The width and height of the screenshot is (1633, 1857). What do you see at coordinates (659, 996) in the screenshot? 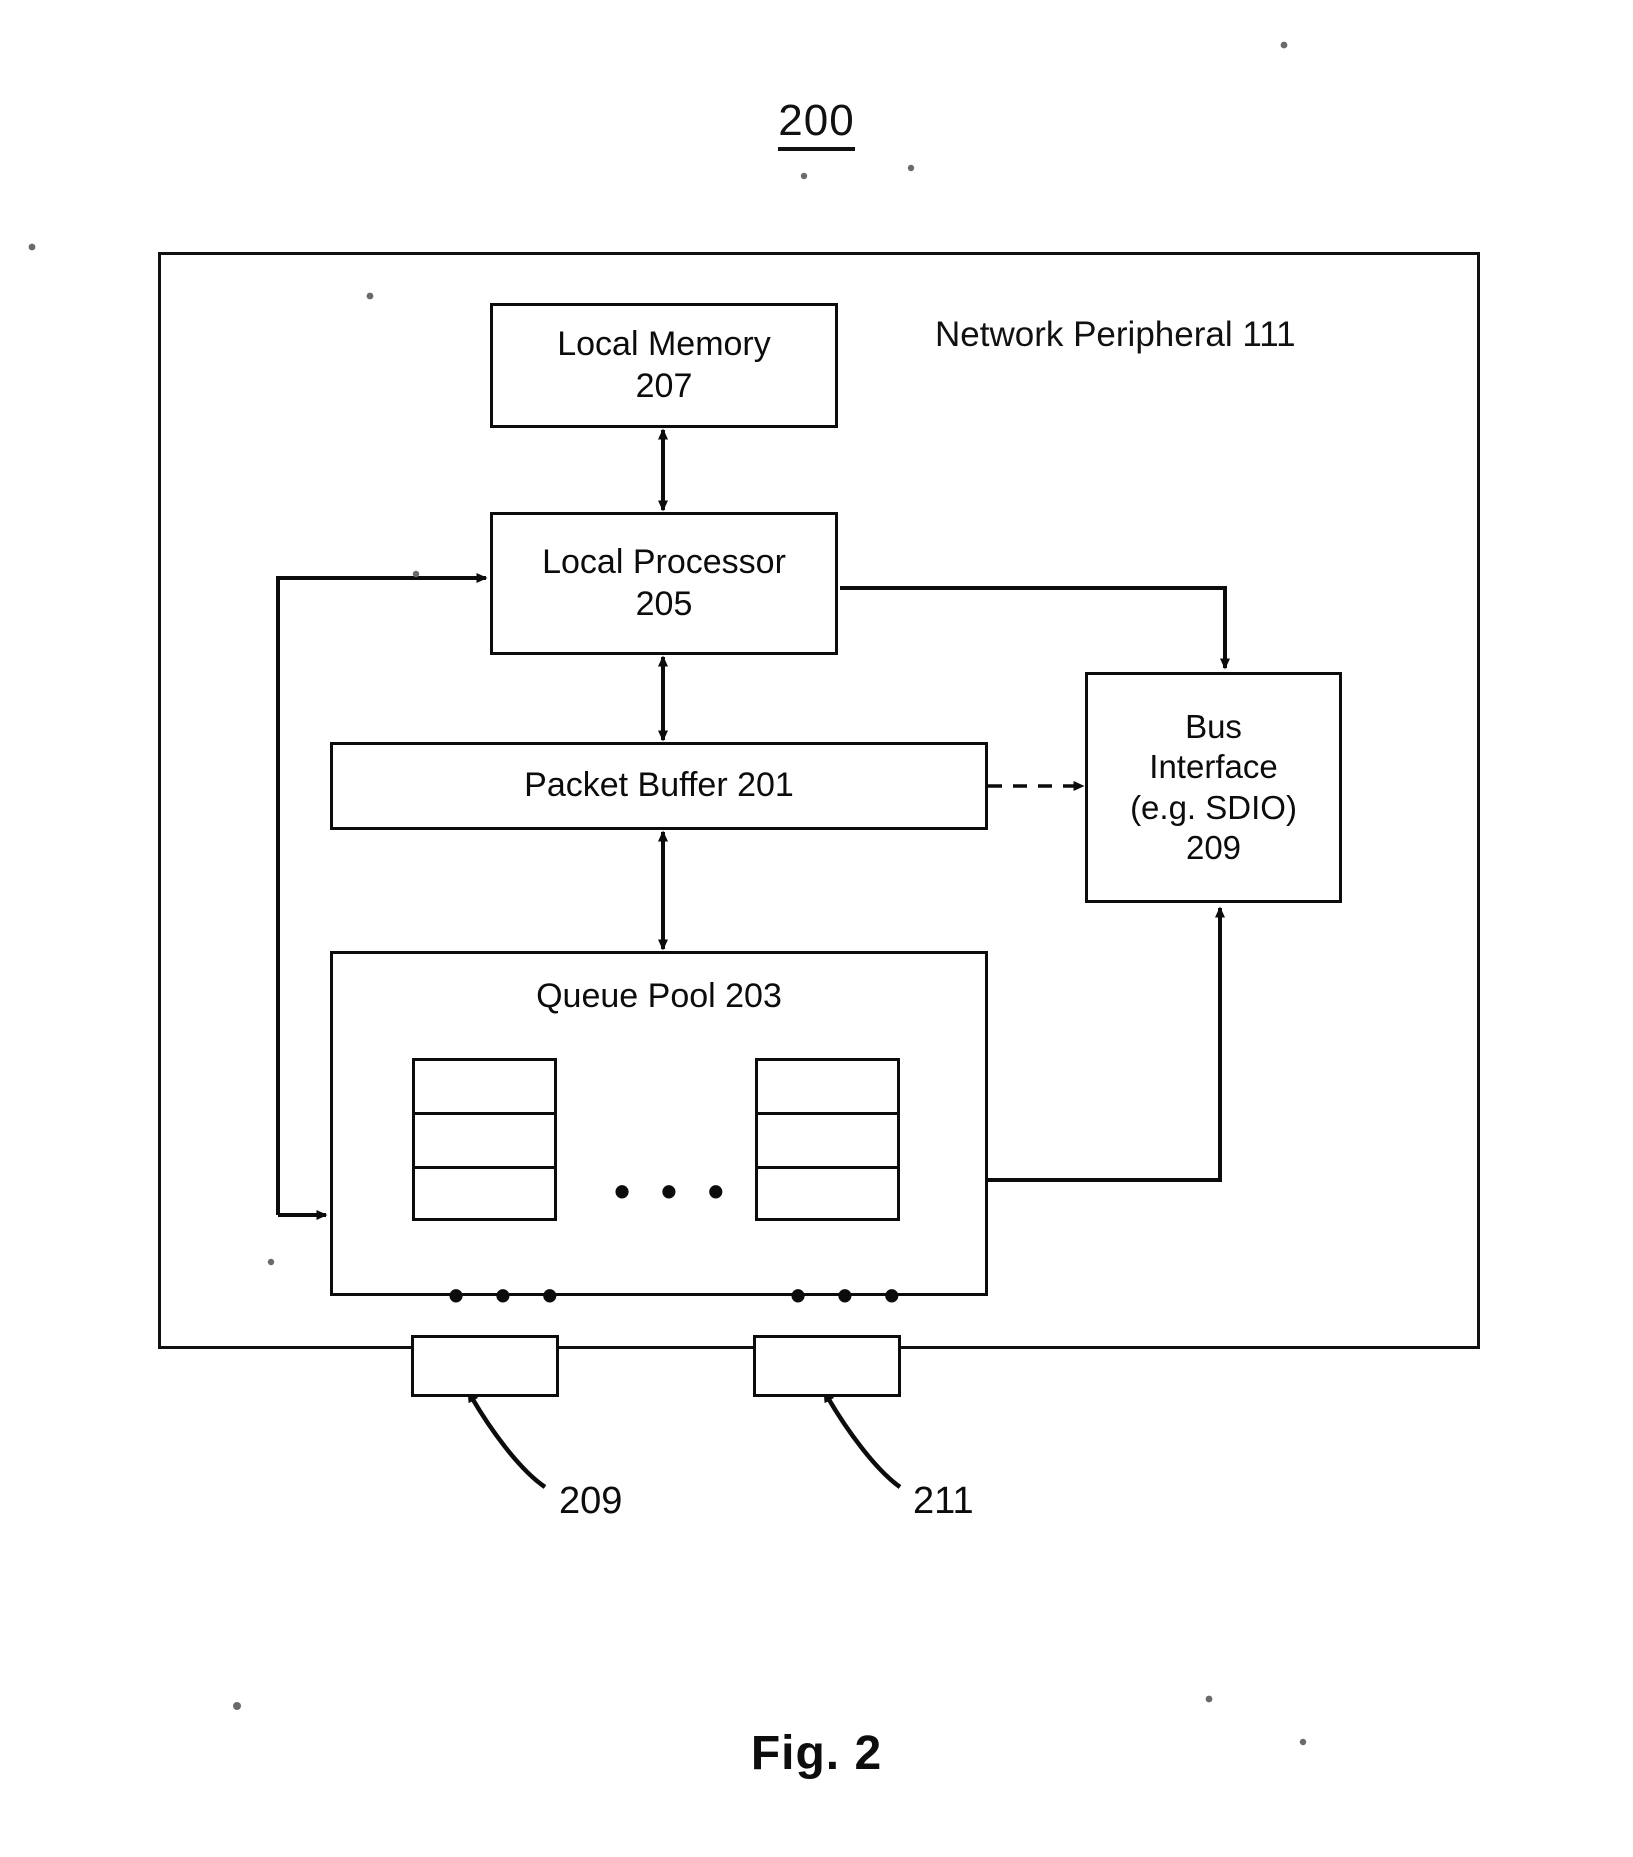
I see `queue-pool-title: Queue Pool 203` at bounding box center [659, 996].